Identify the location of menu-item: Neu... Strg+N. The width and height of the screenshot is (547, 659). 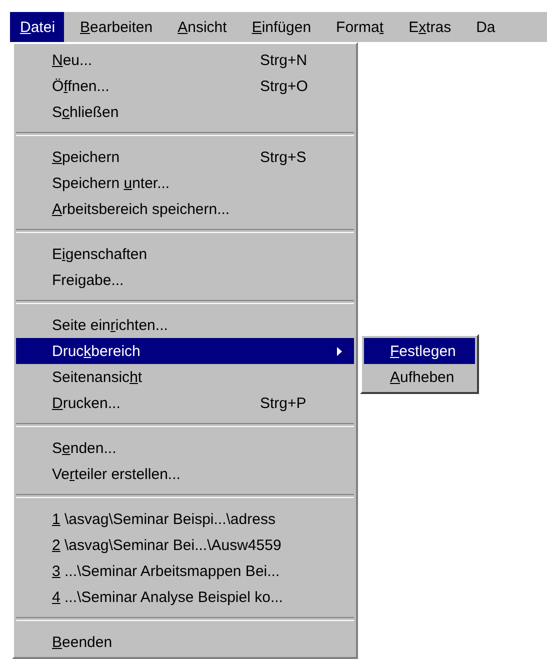
(185, 60).